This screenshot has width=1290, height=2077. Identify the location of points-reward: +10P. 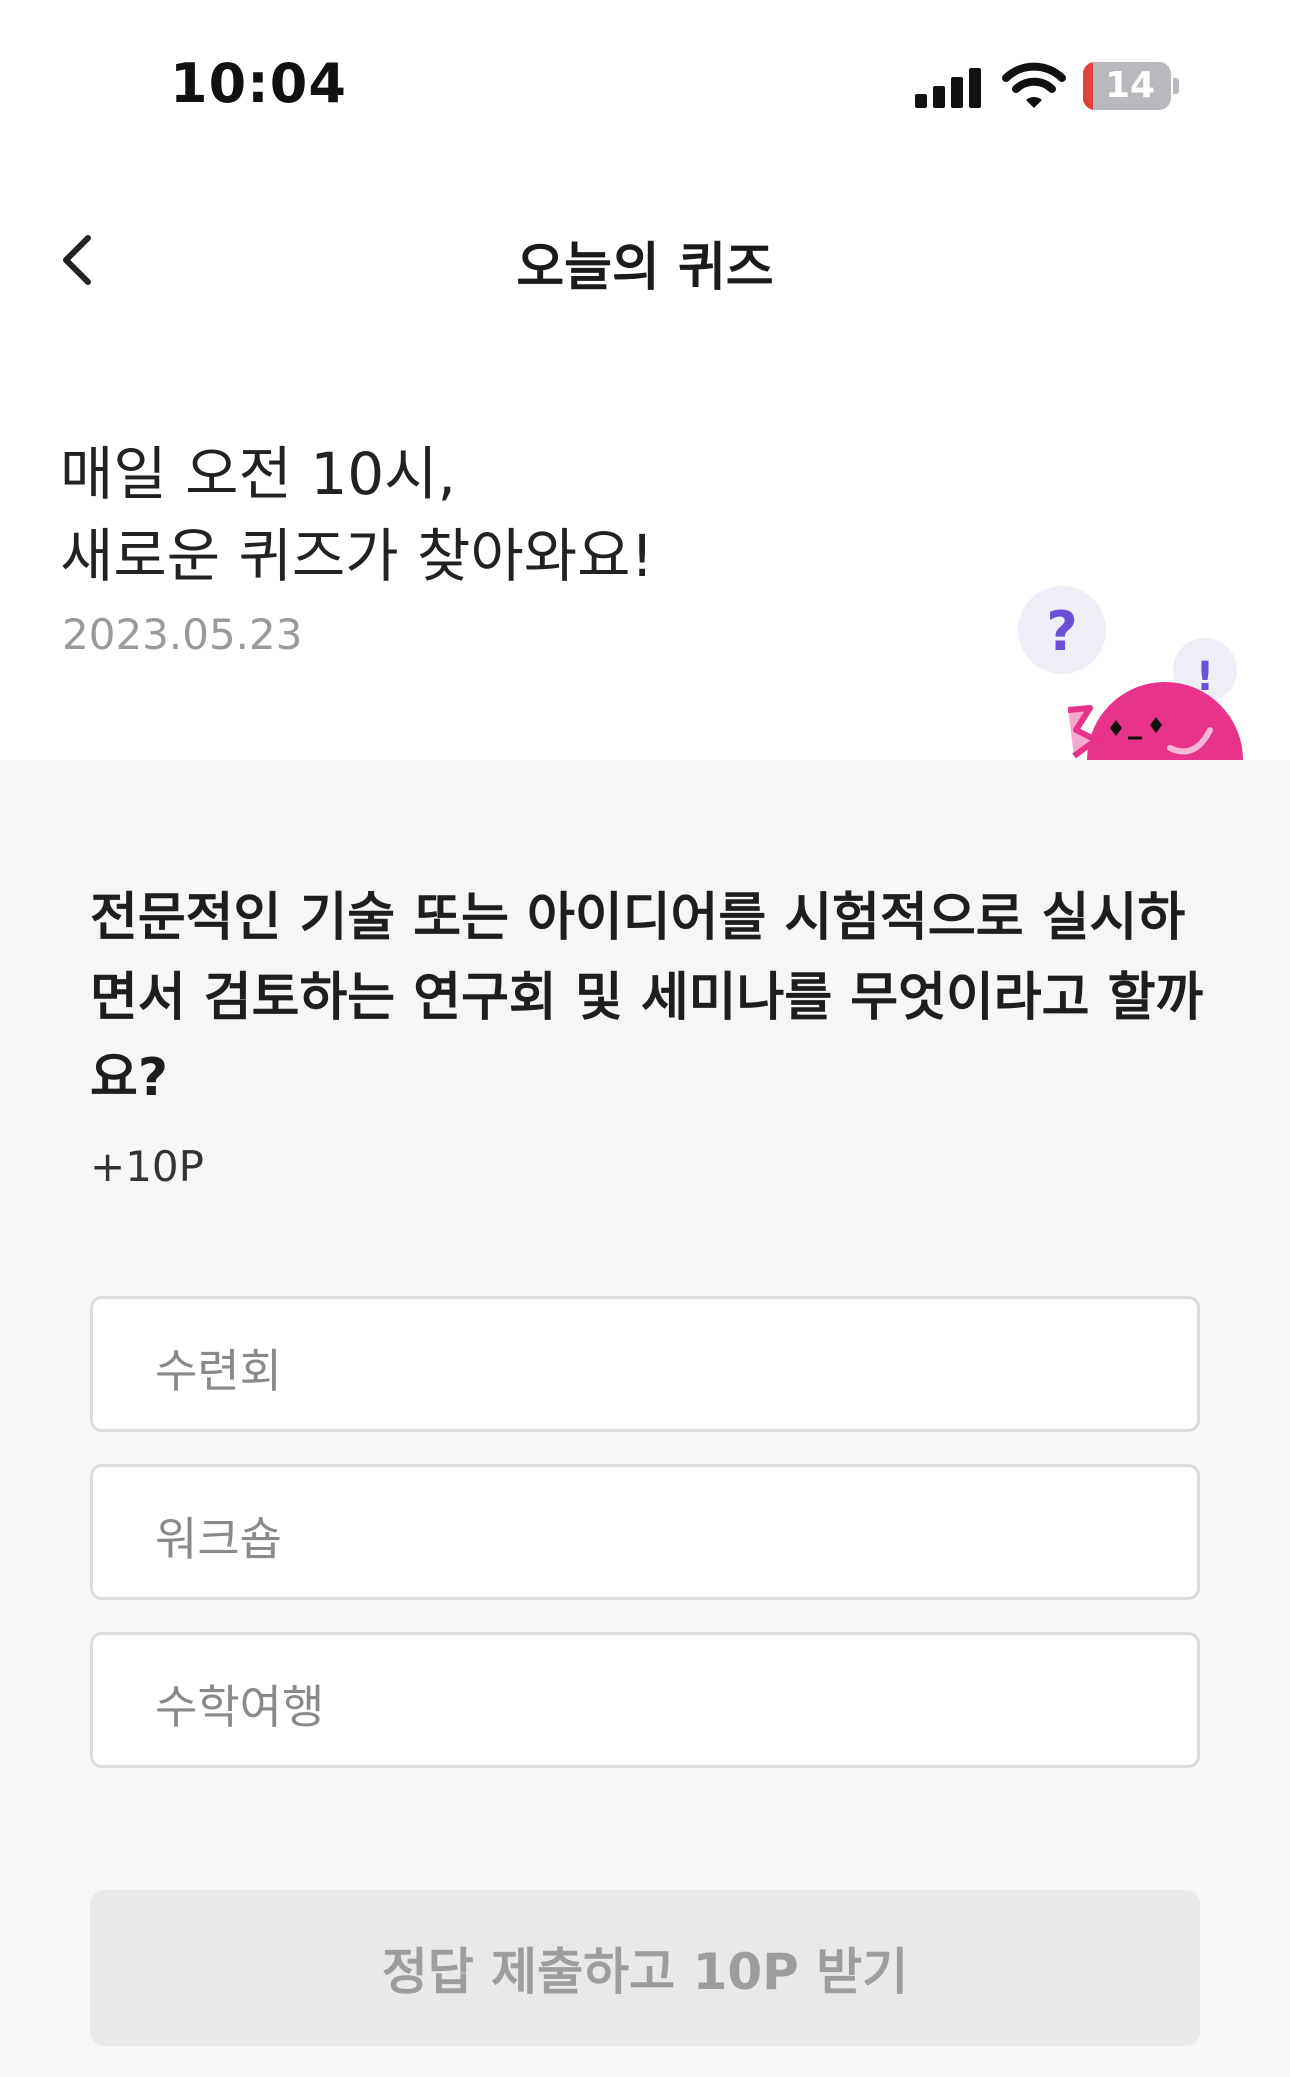
(147, 1166).